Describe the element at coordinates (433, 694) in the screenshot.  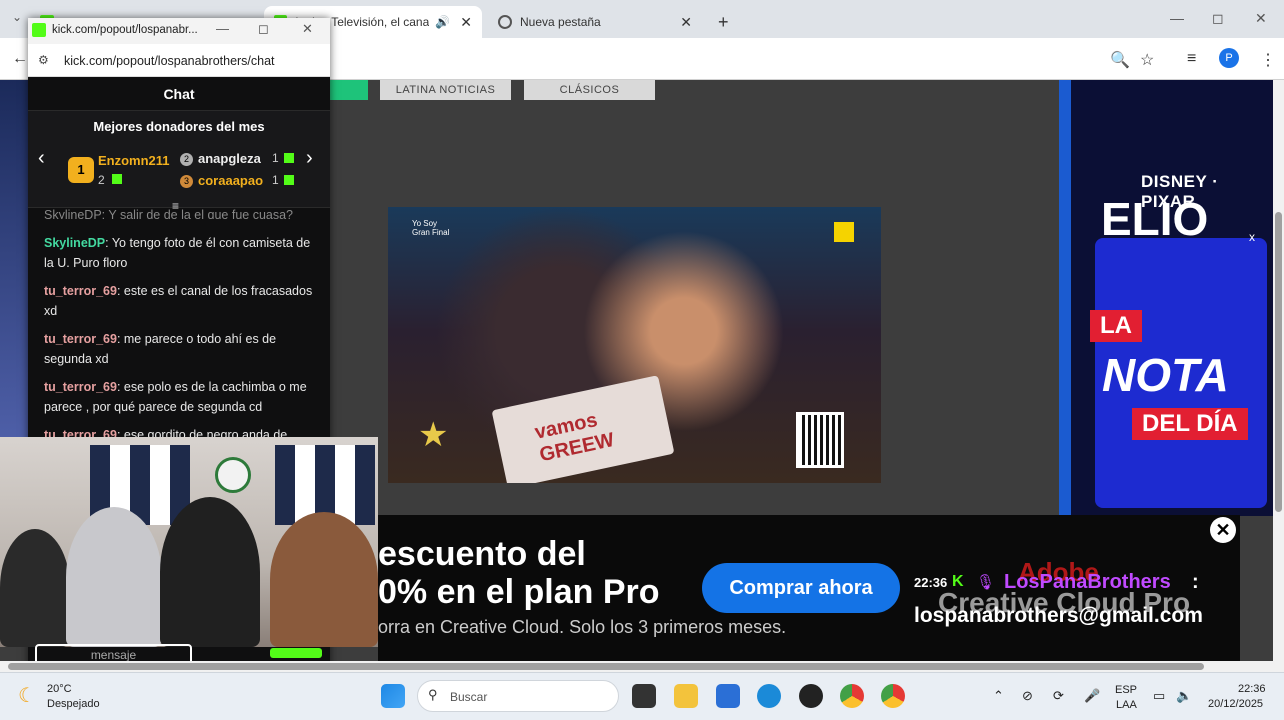
I see `search-icon: ⚲` at that location.